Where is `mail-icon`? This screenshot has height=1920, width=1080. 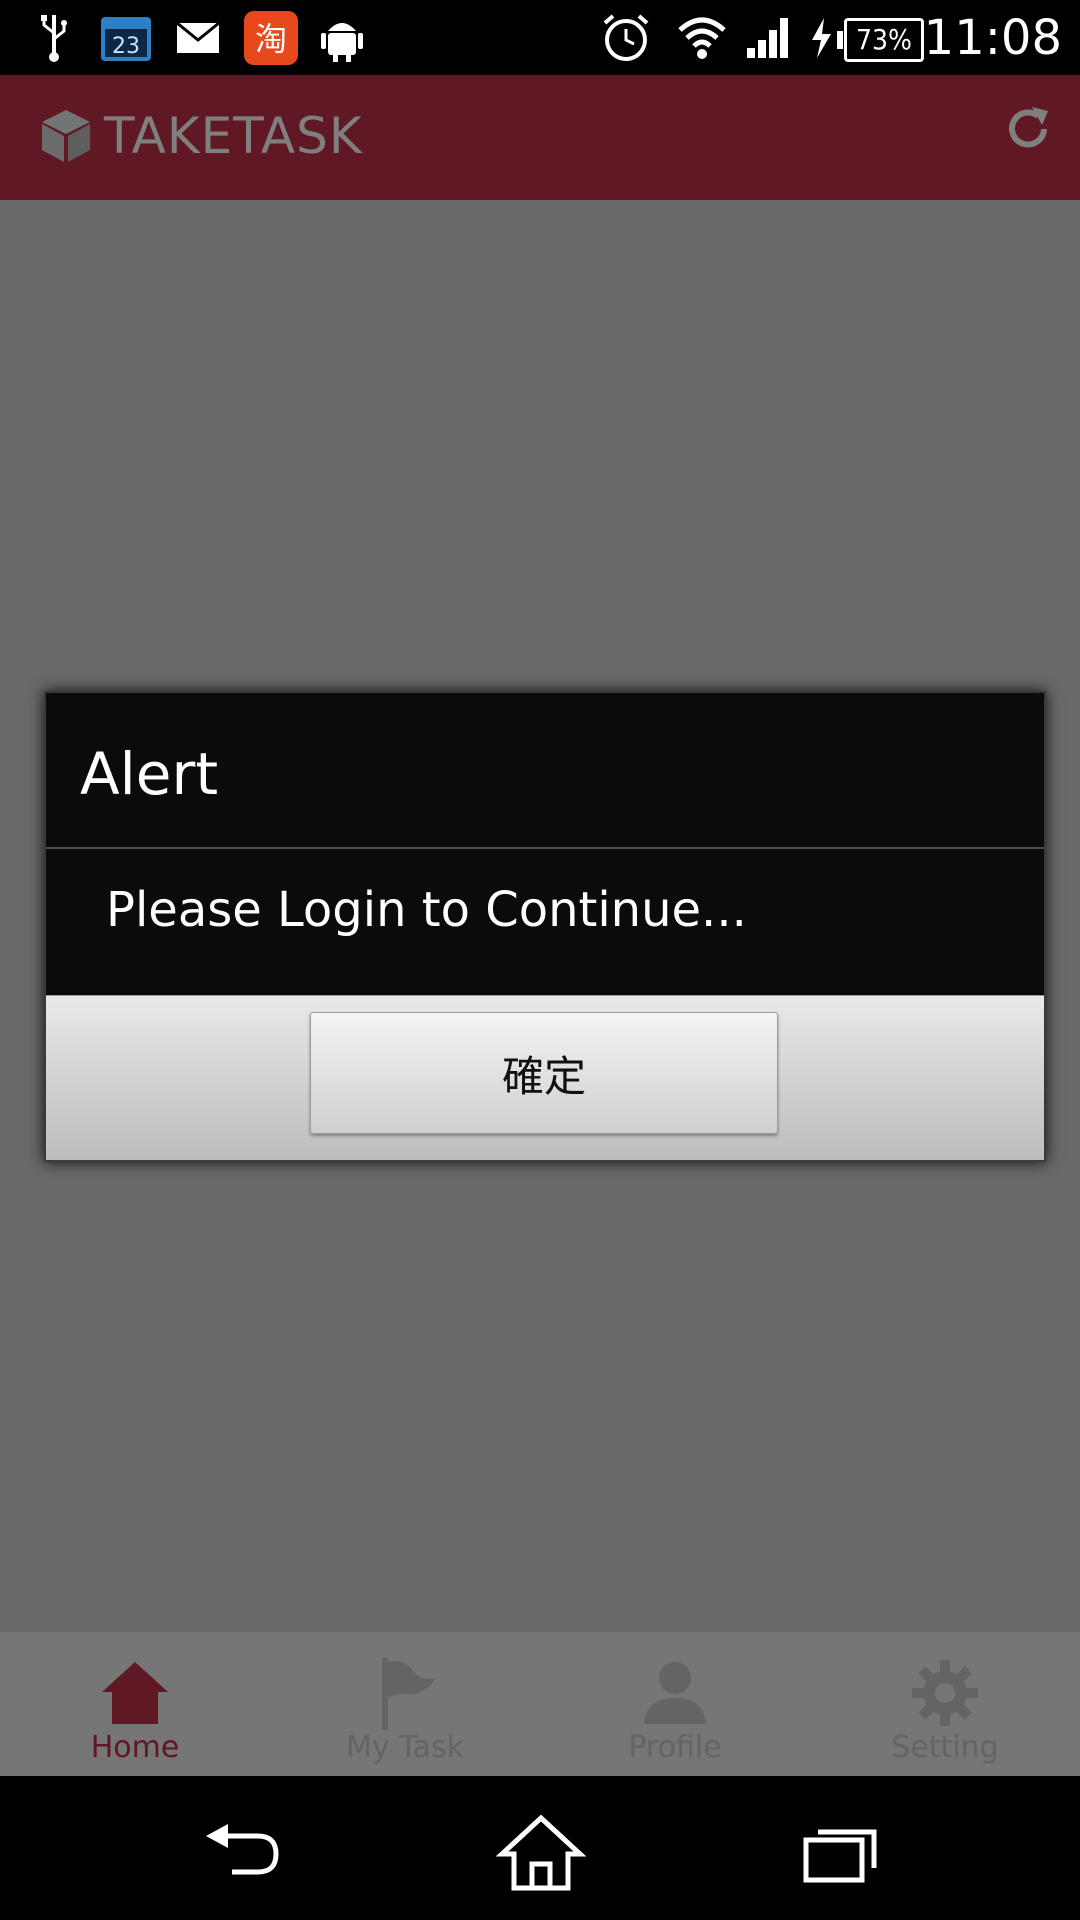 mail-icon is located at coordinates (198, 37).